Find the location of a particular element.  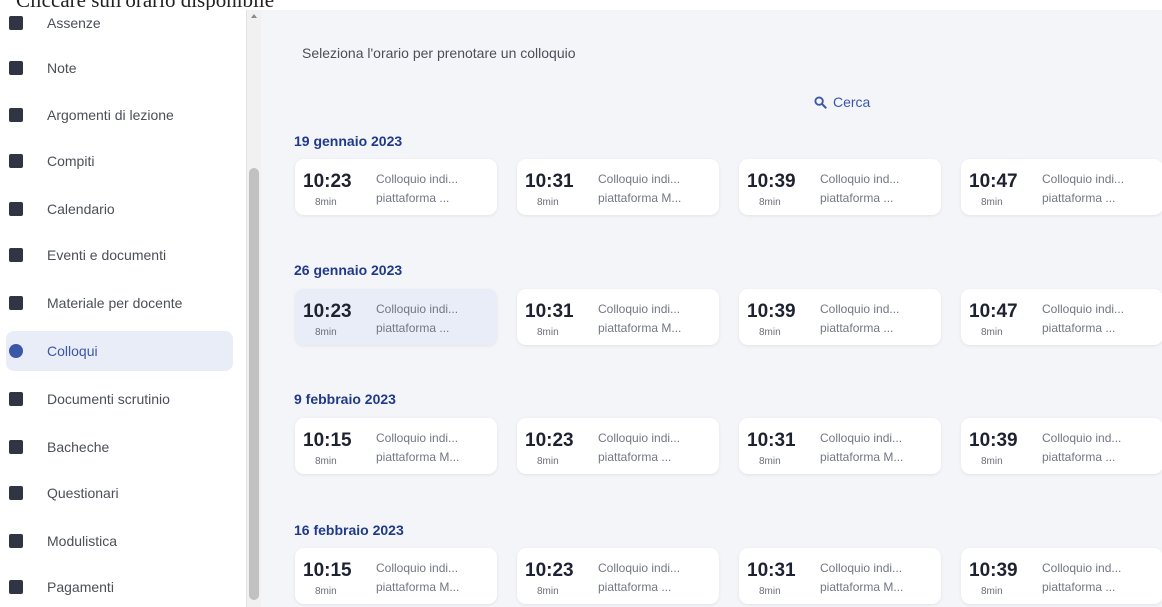

board-icon is located at coordinates (16, 447).